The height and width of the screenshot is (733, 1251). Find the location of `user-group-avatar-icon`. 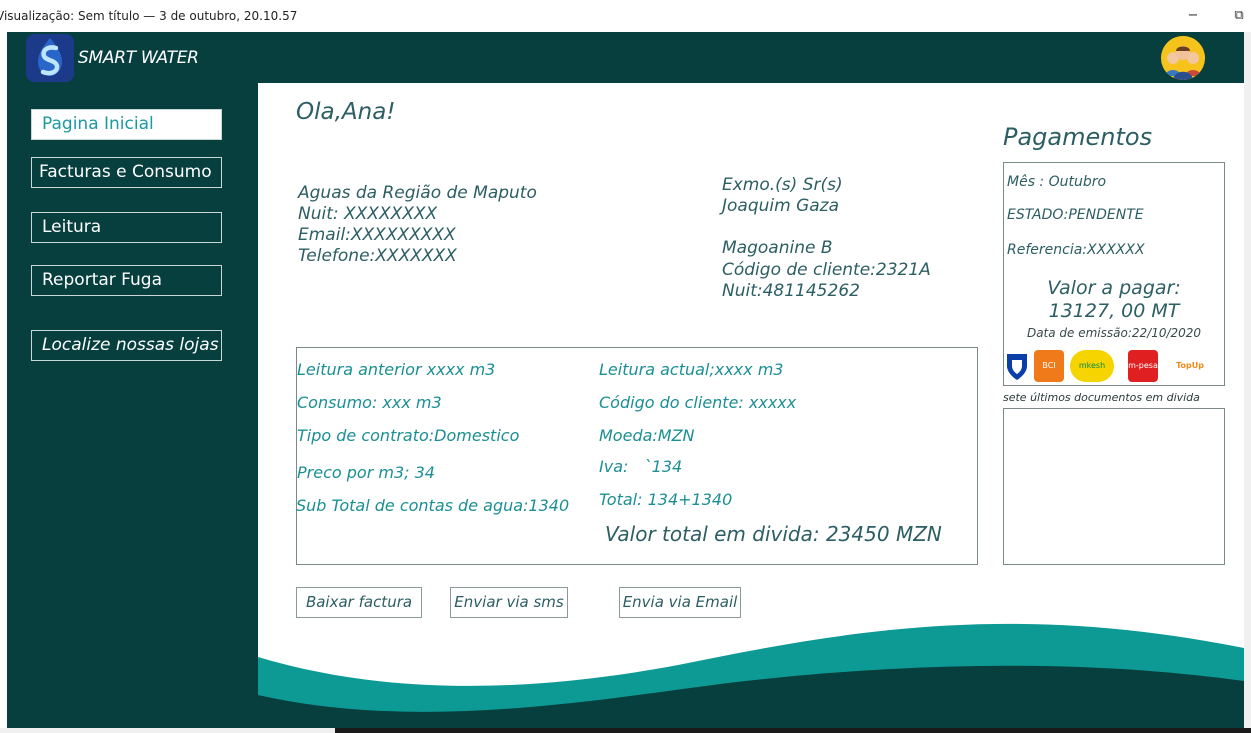

user-group-avatar-icon is located at coordinates (1183, 58).